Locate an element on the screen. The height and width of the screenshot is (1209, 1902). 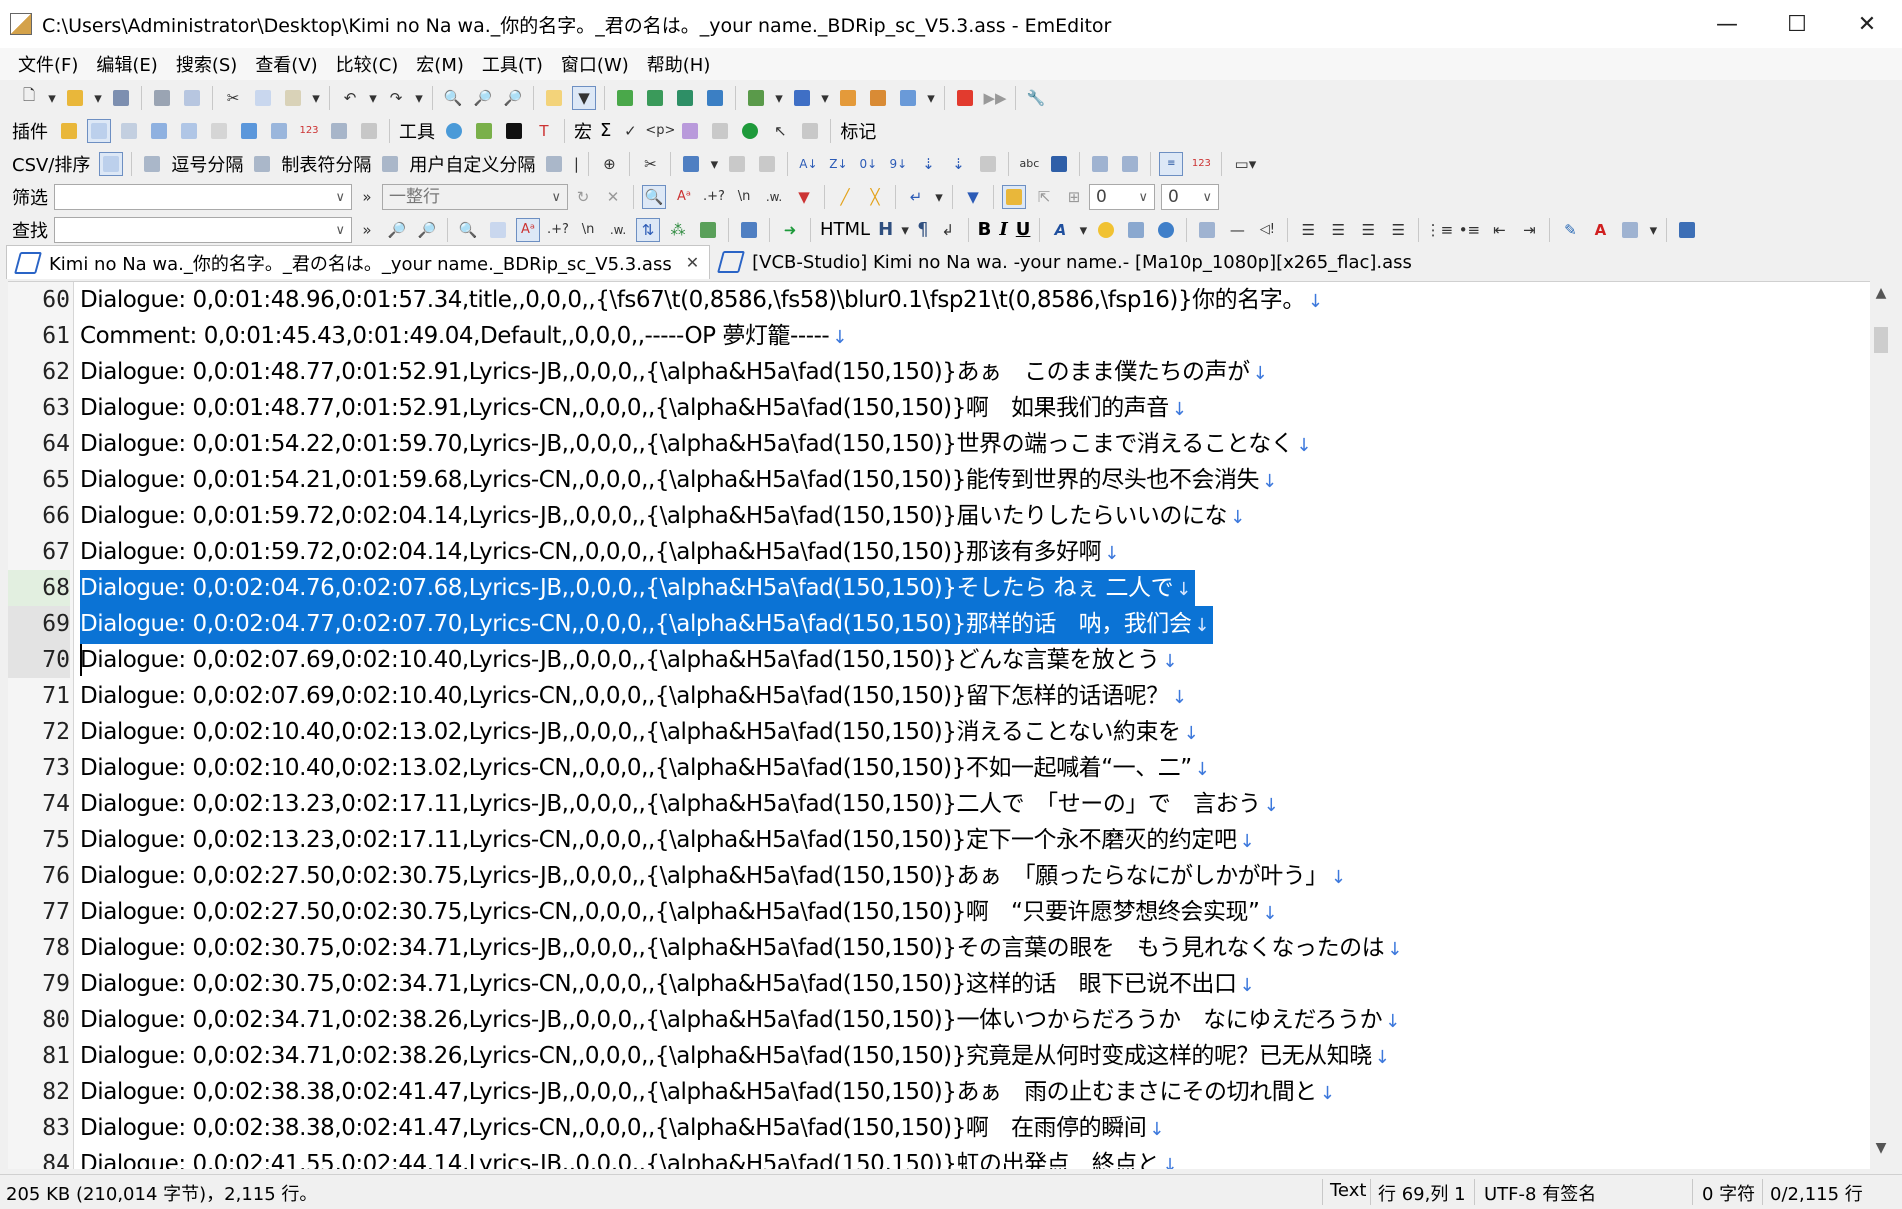
column-marker-icon: | is located at coordinates (576, 164).